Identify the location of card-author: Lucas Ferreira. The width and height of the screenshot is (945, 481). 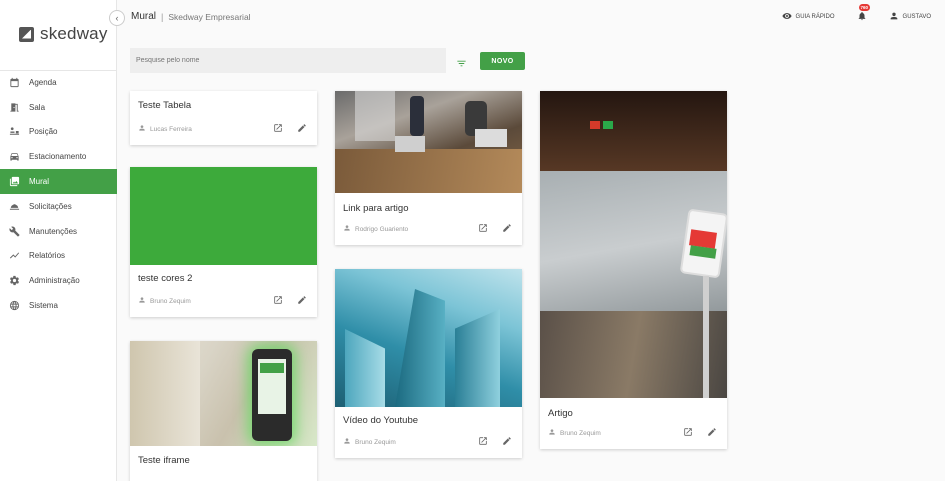
(171, 129).